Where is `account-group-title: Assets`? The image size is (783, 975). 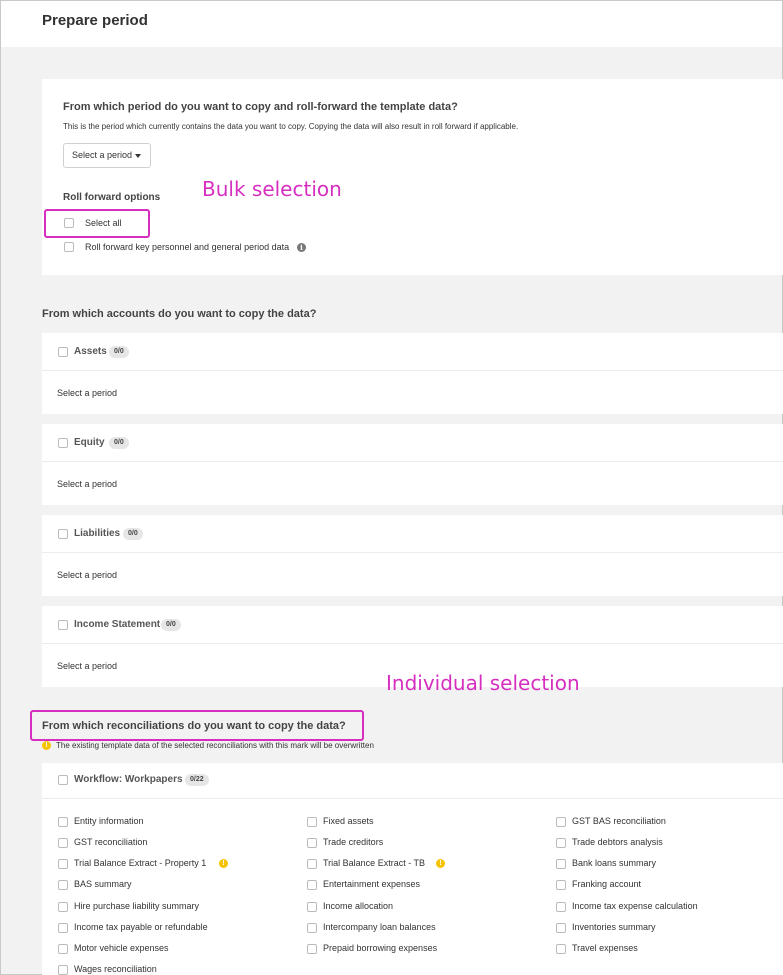 account-group-title: Assets is located at coordinates (90, 351).